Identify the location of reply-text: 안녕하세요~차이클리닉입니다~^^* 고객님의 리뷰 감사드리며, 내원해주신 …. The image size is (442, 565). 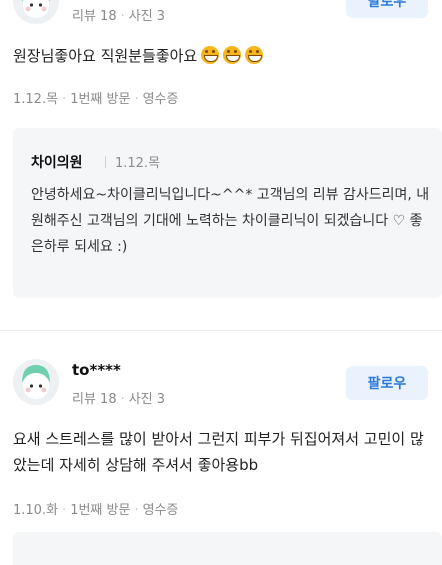
(230, 221).